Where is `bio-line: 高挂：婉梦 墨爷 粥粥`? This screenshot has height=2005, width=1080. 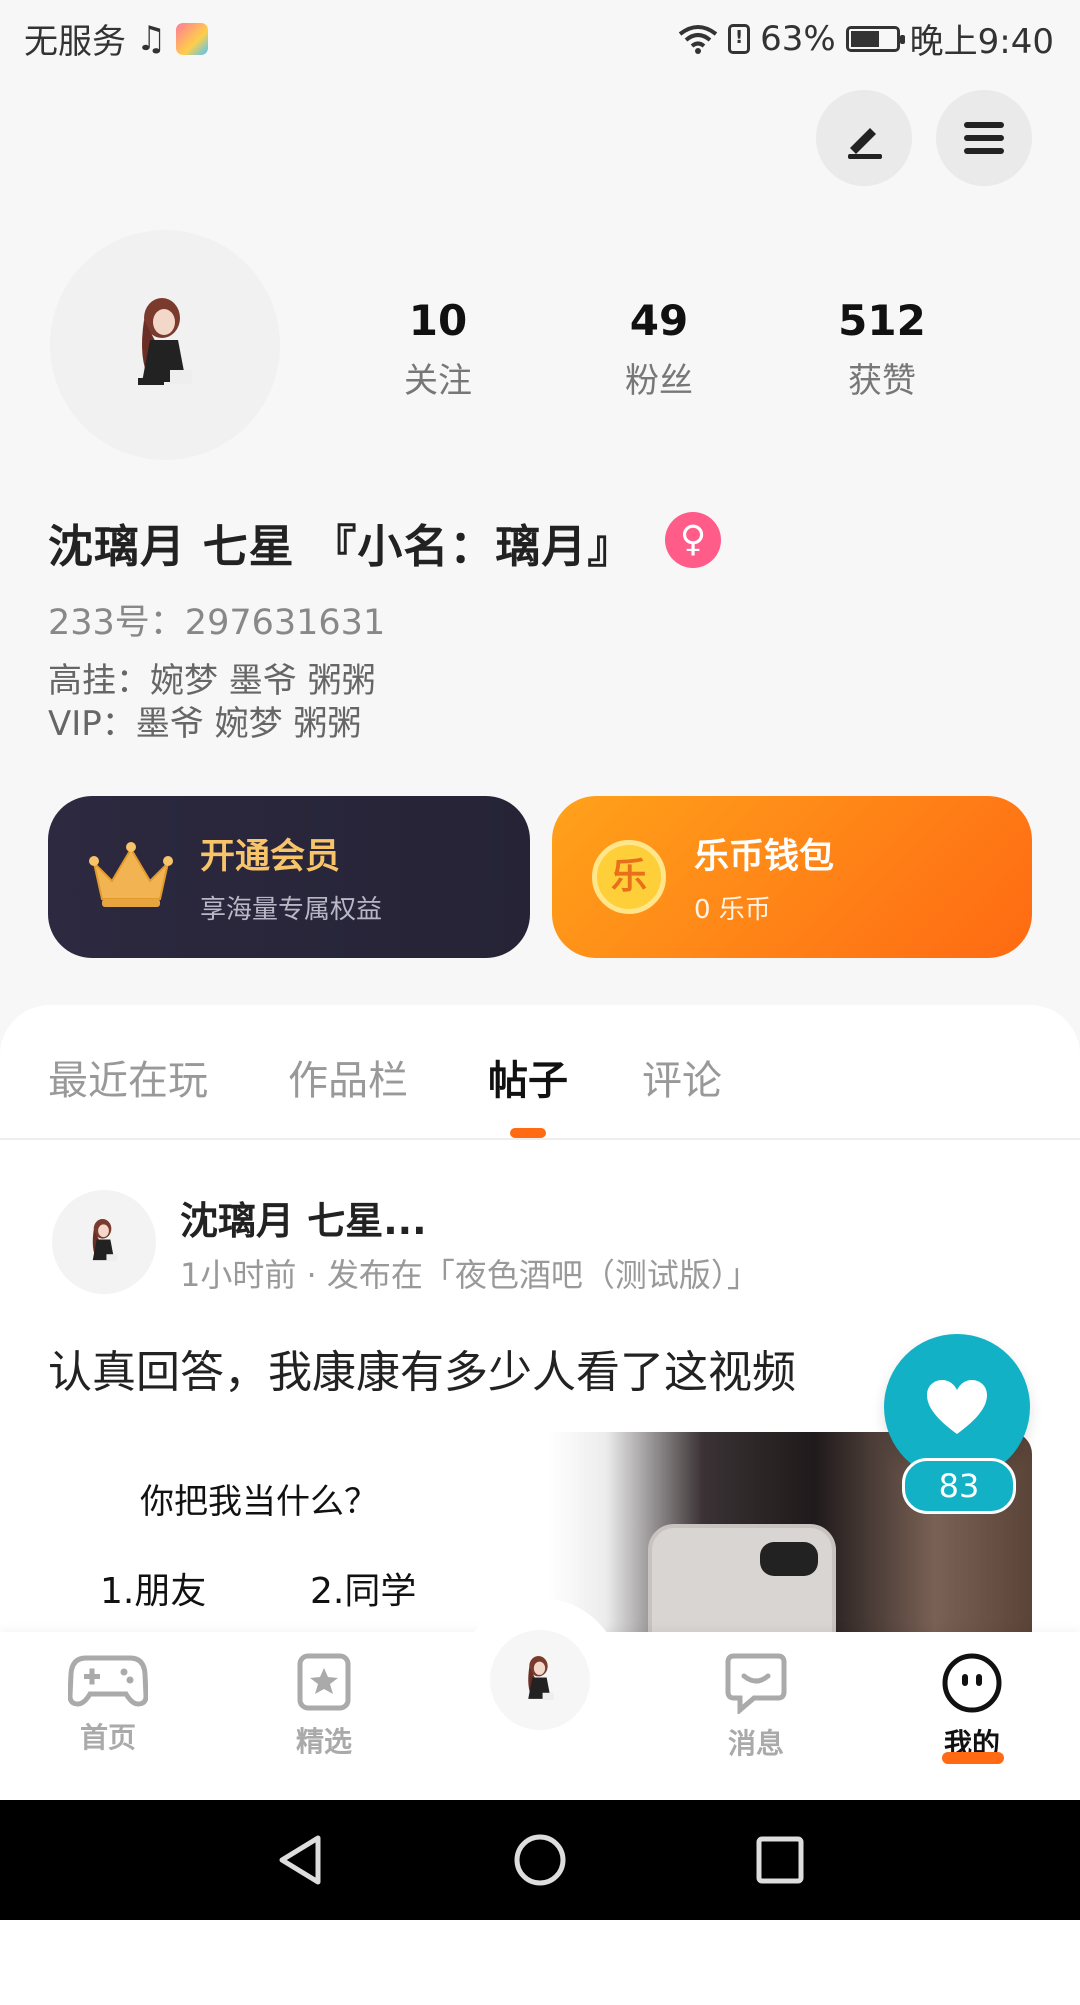 bio-line: 高挂：婉梦 墨爷 粥粥 is located at coordinates (212, 681).